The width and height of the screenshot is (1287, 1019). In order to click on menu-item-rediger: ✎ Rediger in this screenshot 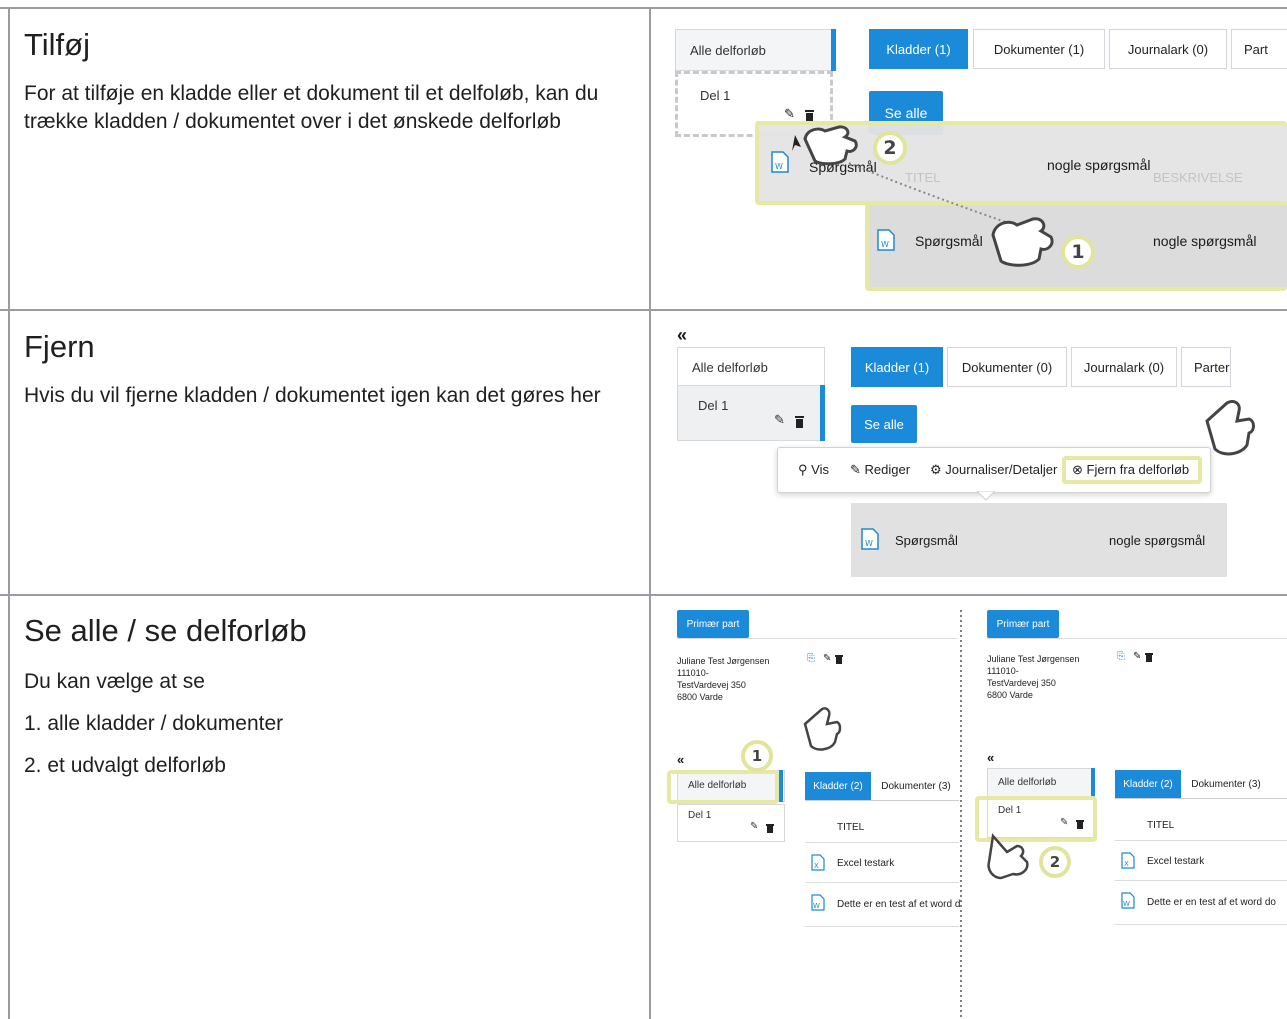, I will do `click(880, 470)`.